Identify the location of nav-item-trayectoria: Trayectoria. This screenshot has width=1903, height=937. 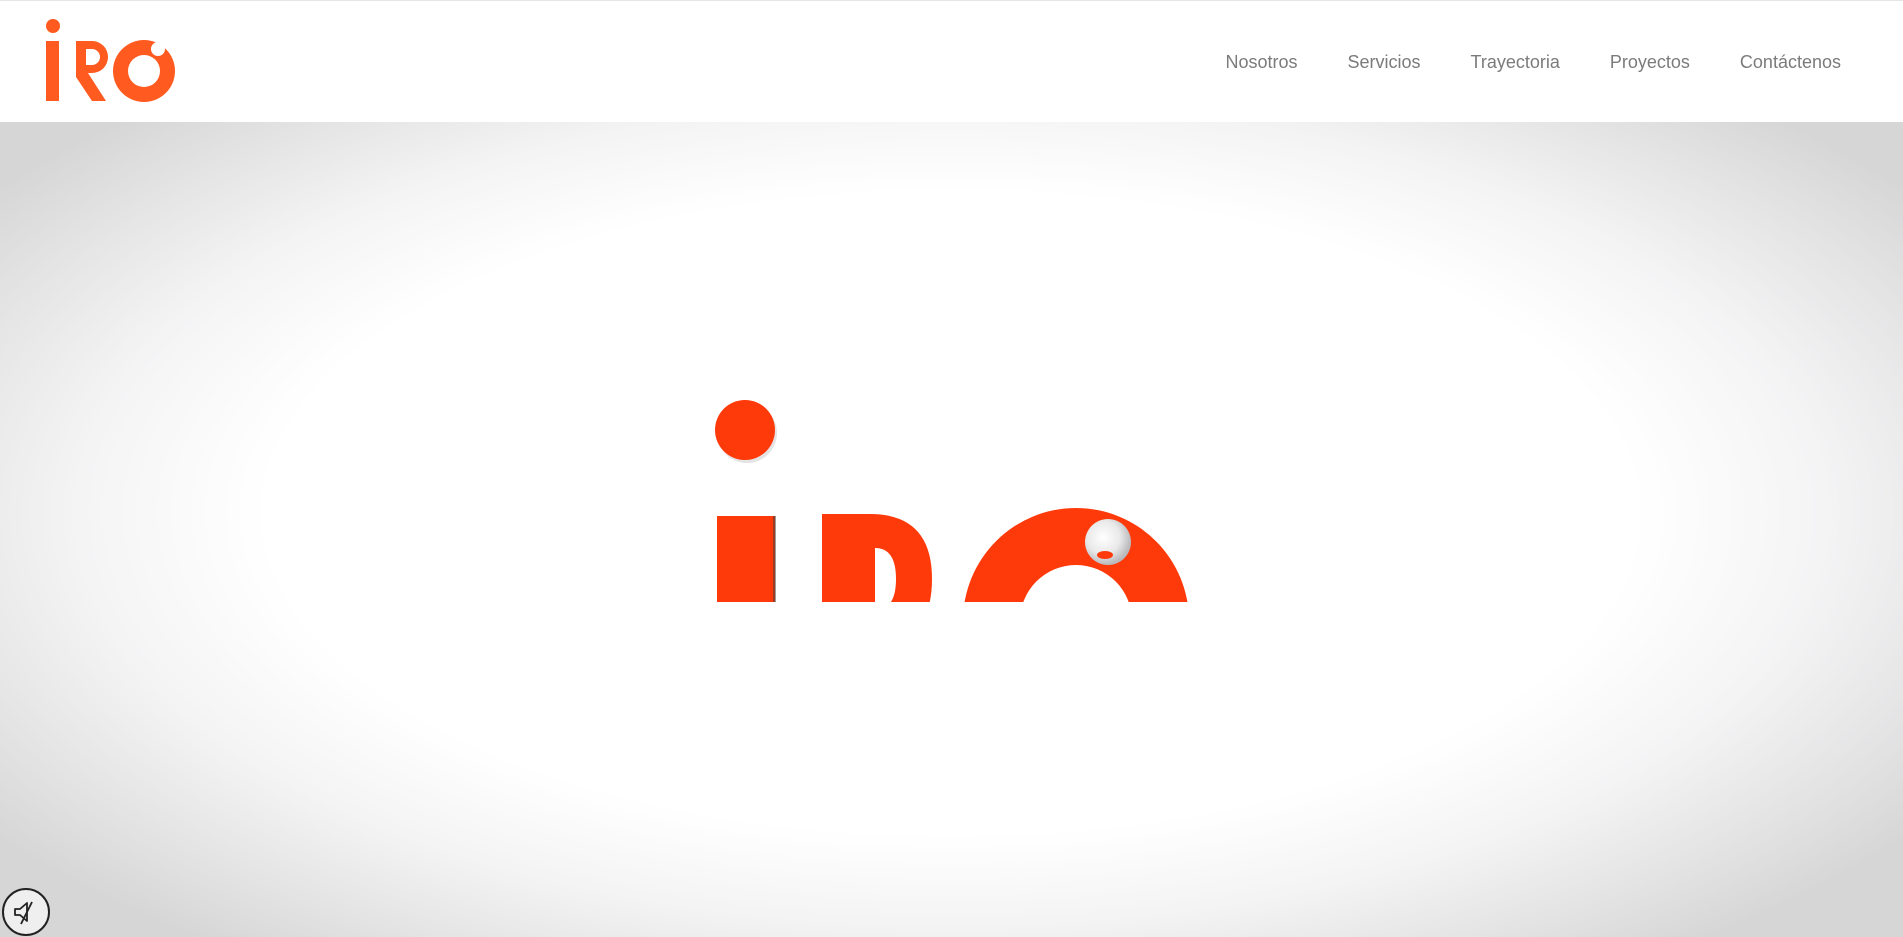
(1515, 62).